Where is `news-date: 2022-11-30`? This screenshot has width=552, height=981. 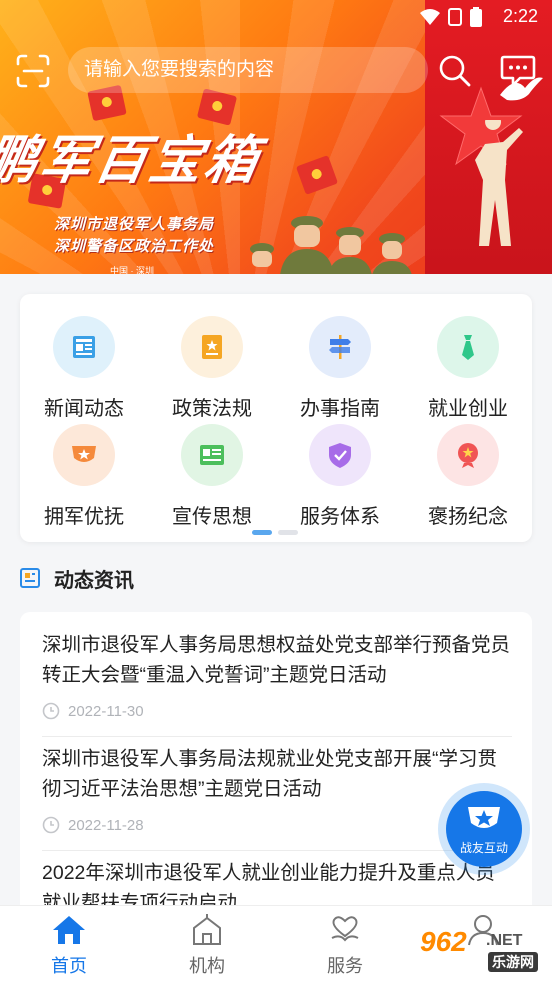 news-date: 2022-11-30 is located at coordinates (277, 711).